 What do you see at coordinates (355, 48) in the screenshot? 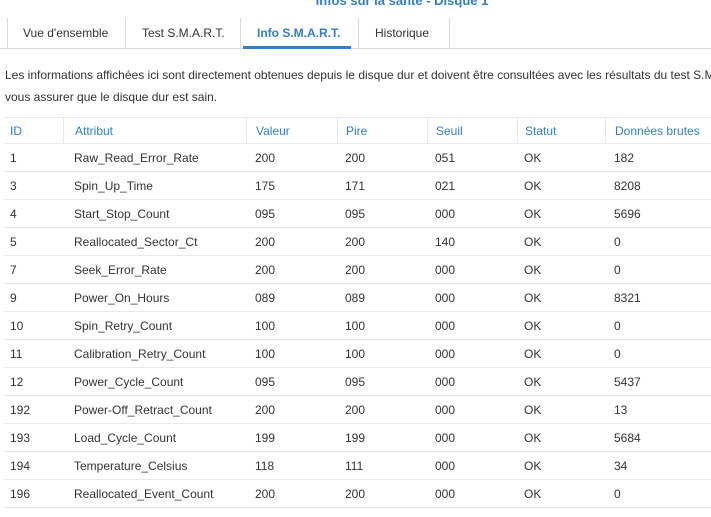
I see `tab-divider` at bounding box center [355, 48].